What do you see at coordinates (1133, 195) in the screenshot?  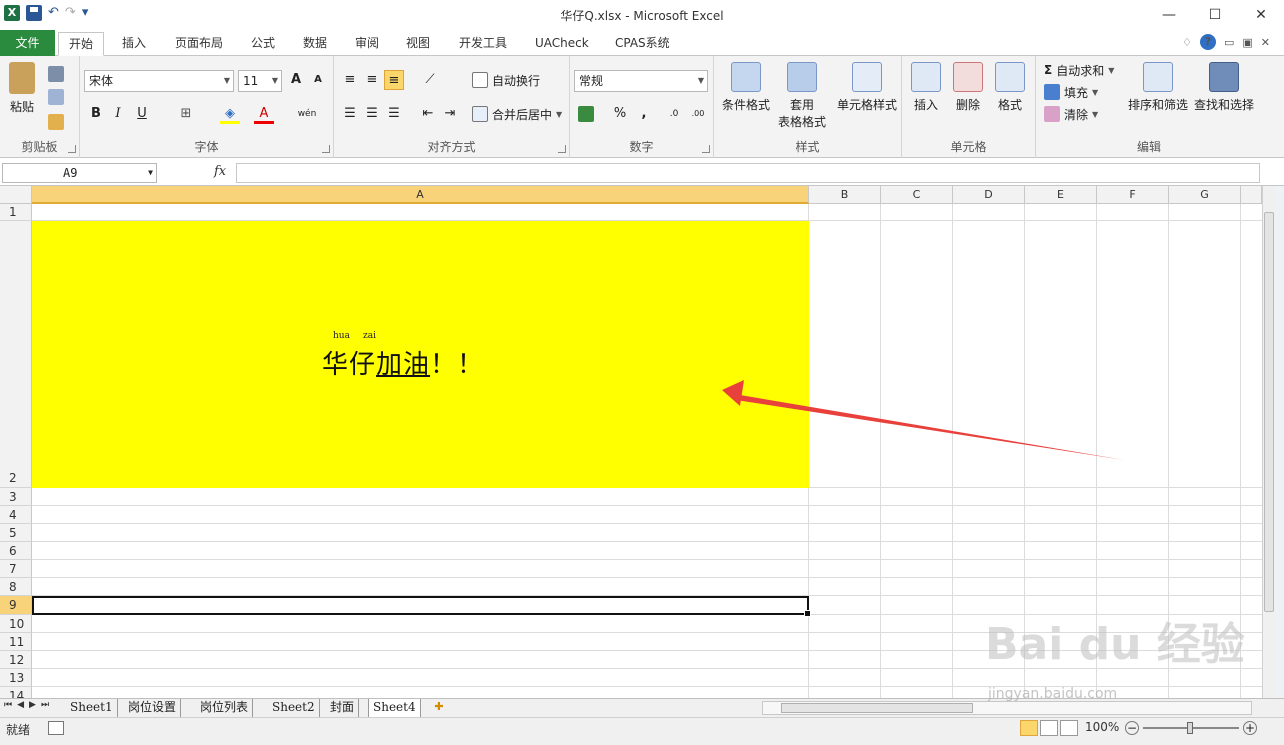 I see `column-header-f: F` at bounding box center [1133, 195].